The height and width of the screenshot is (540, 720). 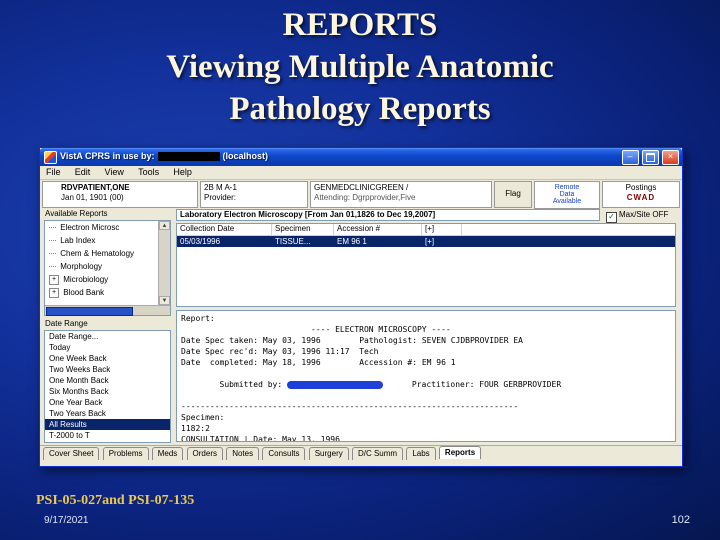 I want to click on cell-extra: [+], so click(x=430, y=241).